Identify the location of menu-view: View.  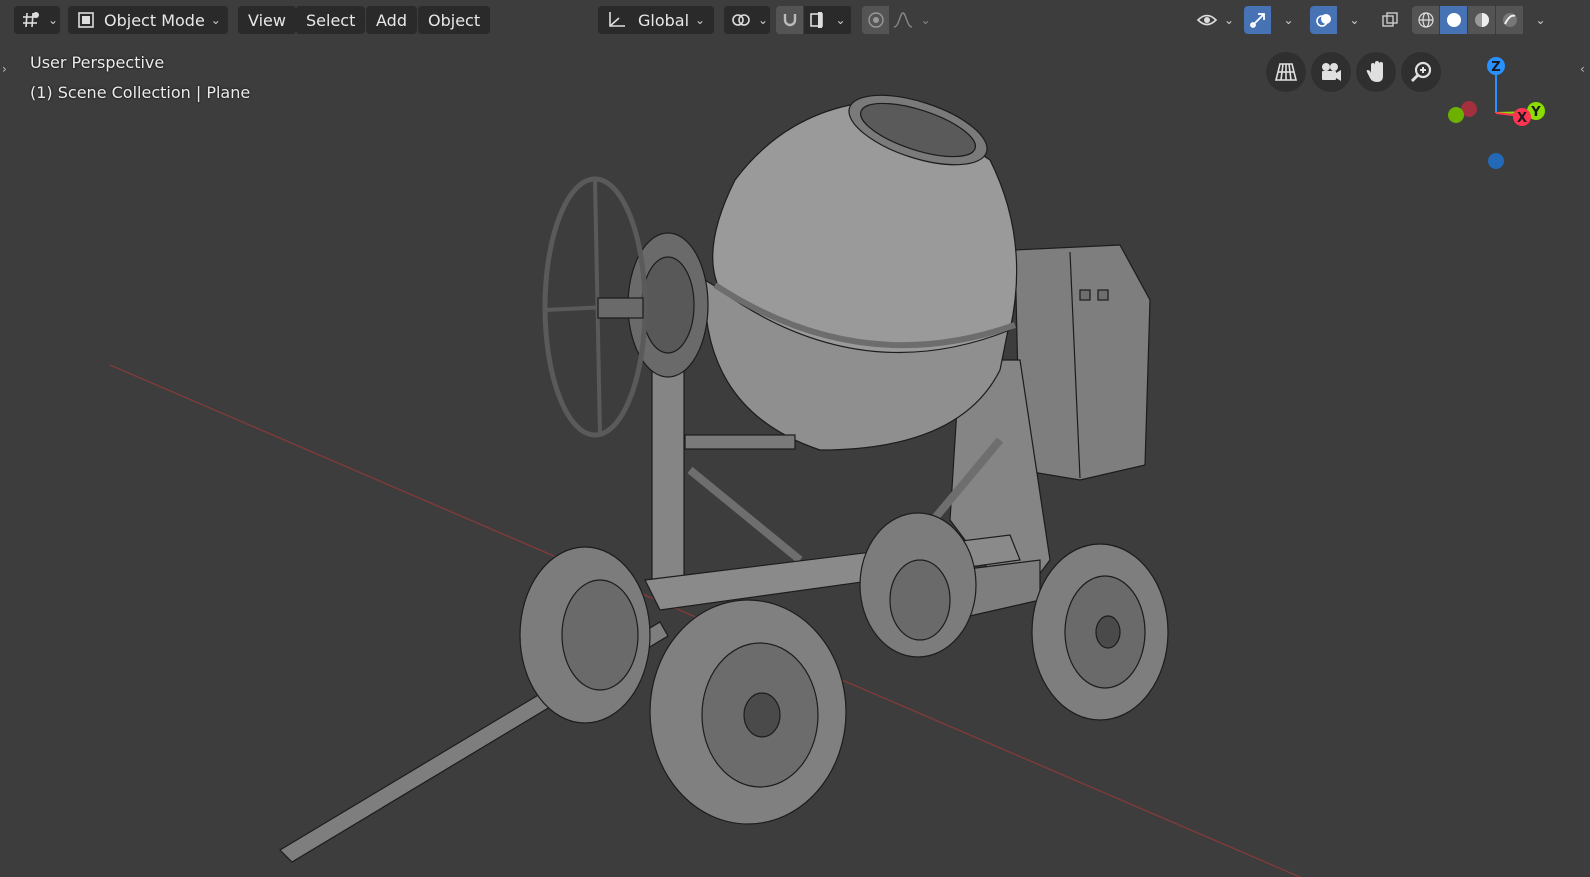
(267, 20).